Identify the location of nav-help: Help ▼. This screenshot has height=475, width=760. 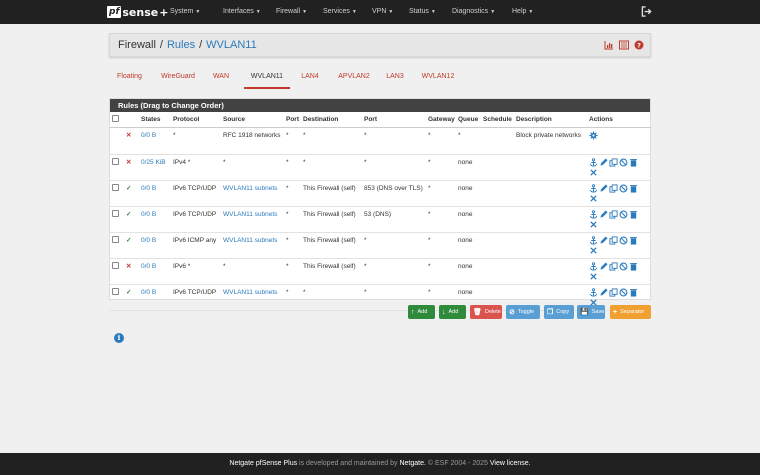
(532, 12).